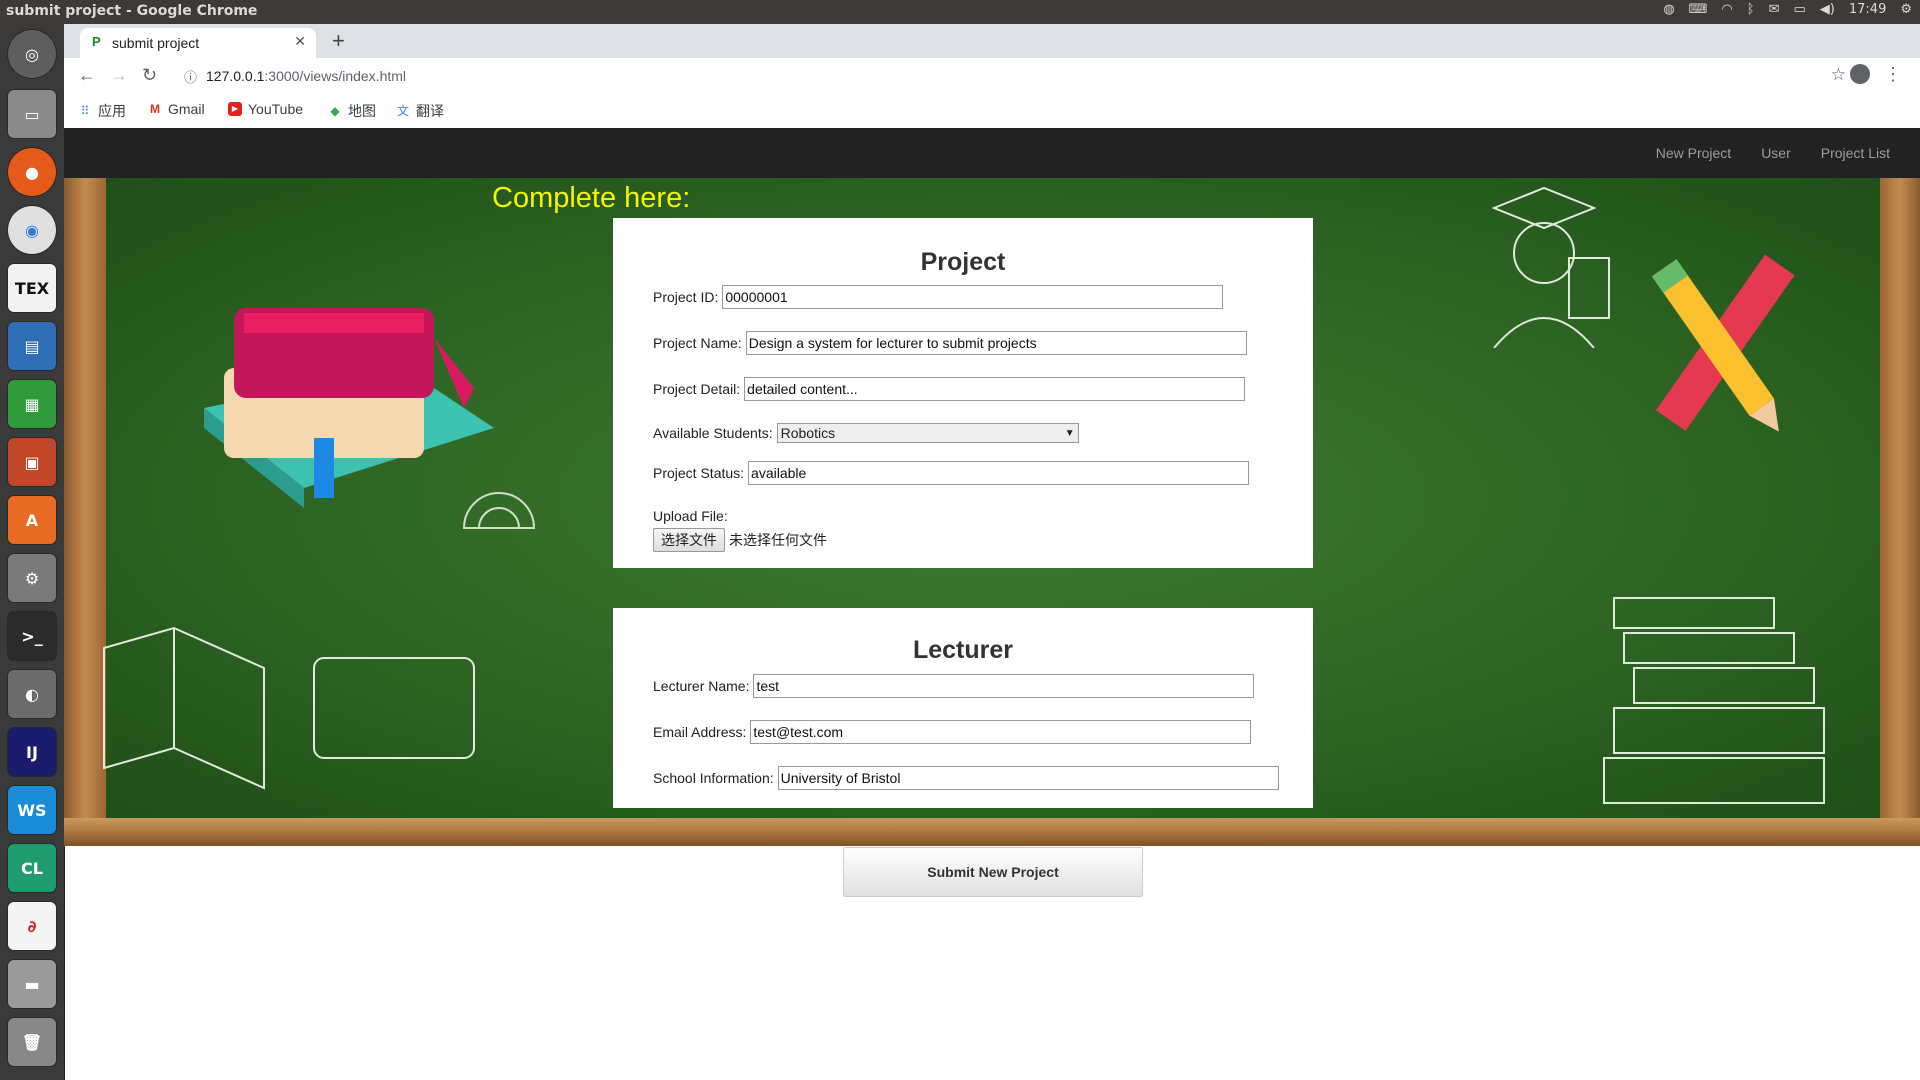 This screenshot has width=1920, height=1080. I want to click on nav-link-user: User, so click(1776, 153).